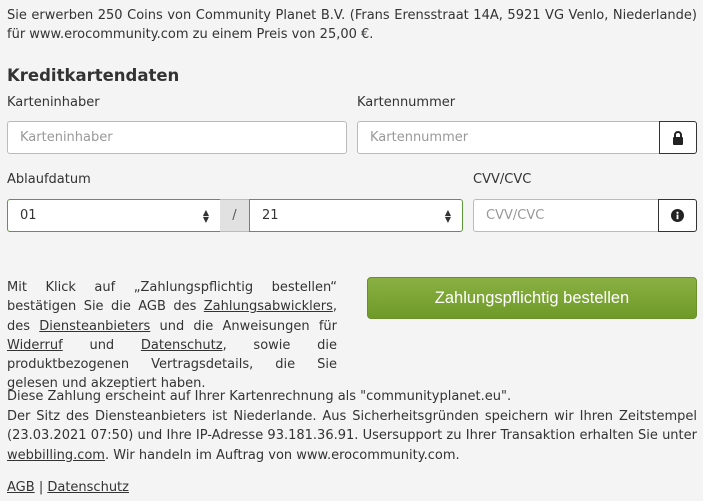  Describe the element at coordinates (88, 487) in the screenshot. I see `link-datenschutz-footer: Datenschutz` at that location.